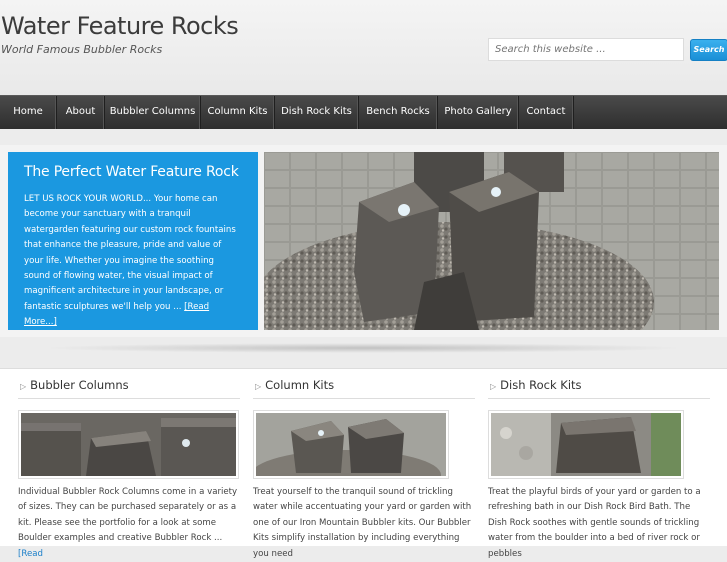  Describe the element at coordinates (586, 49) in the screenshot. I see `search-input` at that location.